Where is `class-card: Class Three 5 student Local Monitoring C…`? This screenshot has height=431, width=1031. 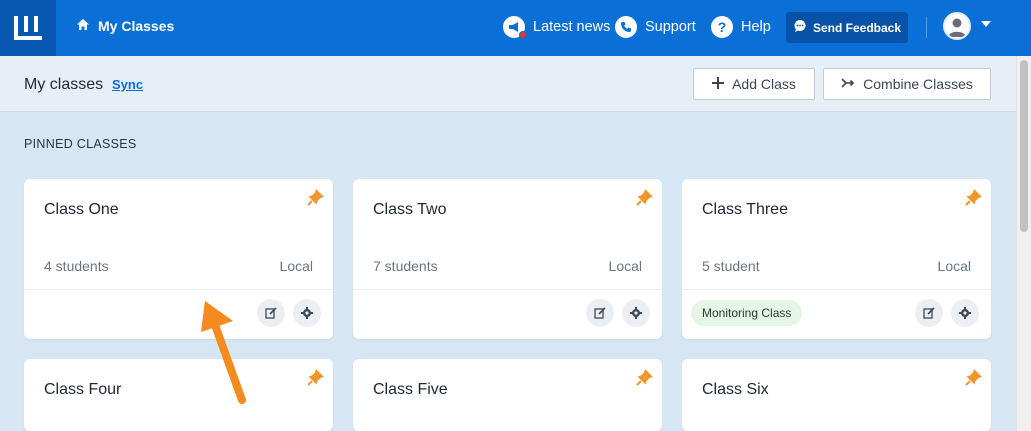
class-card: Class Three 5 student Local Monitoring C… is located at coordinates (836, 259).